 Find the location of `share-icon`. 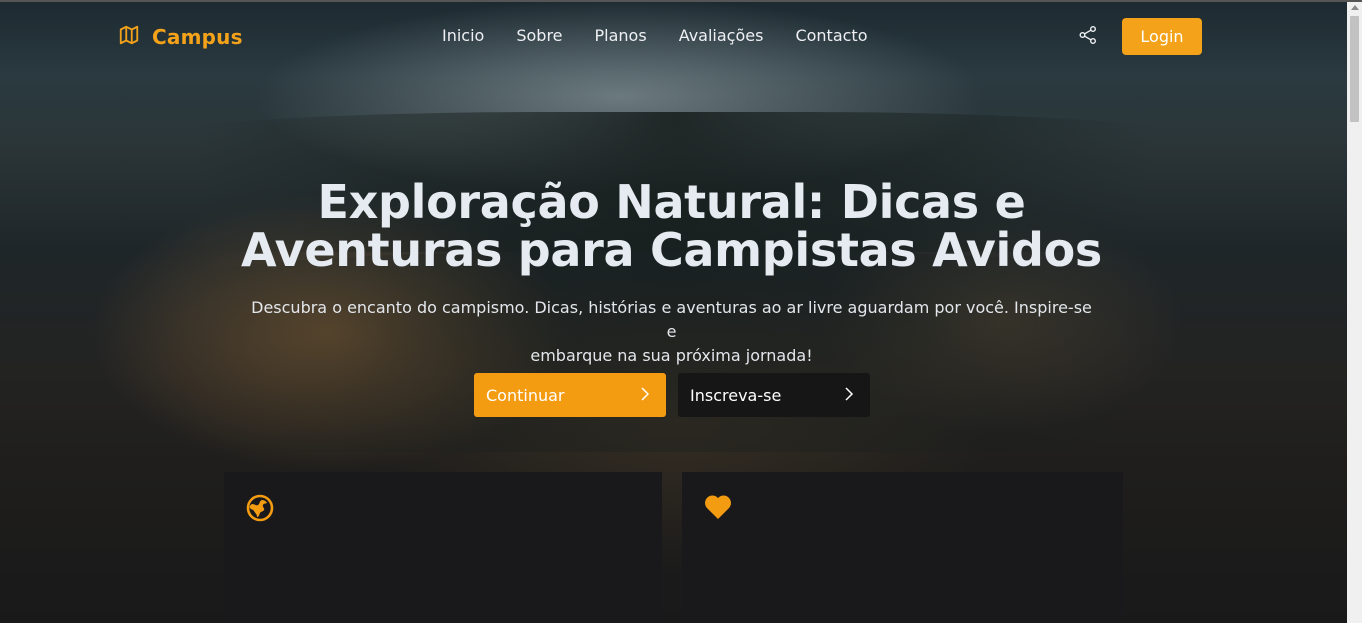

share-icon is located at coordinates (1088, 35).